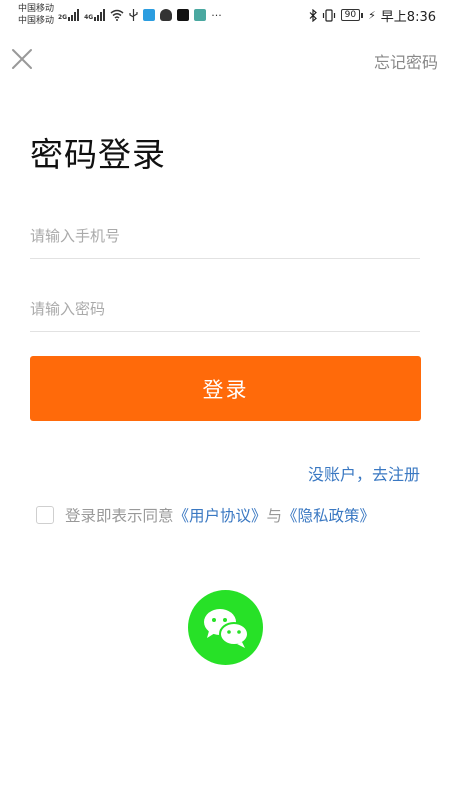 The width and height of the screenshot is (450, 800). I want to click on login-button: 登录, so click(225, 388).